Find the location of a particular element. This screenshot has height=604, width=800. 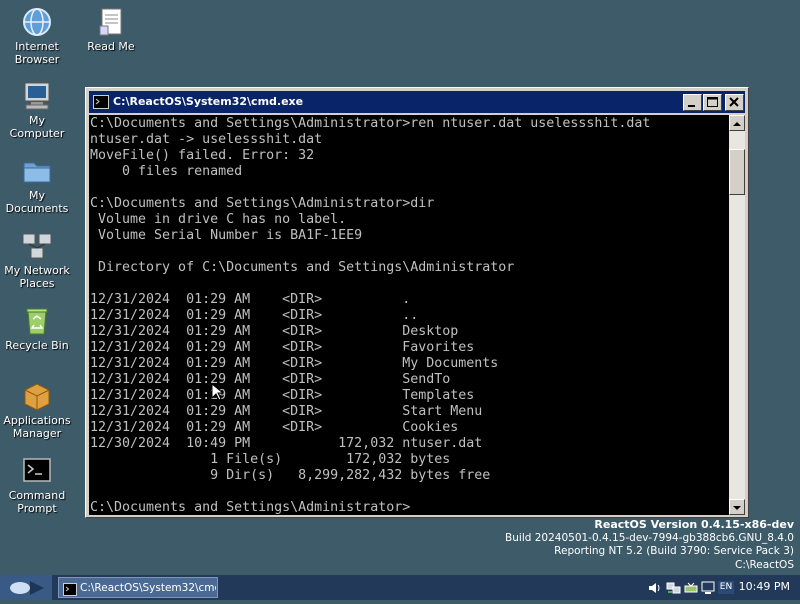

mouse-cursor-icon is located at coordinates (217, 392).